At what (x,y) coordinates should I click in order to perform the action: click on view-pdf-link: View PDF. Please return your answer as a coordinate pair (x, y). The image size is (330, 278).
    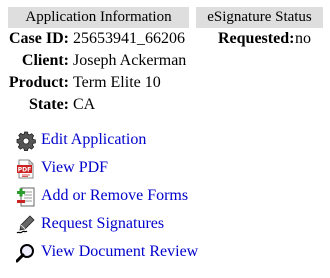
    Looking at the image, I should click on (74, 168).